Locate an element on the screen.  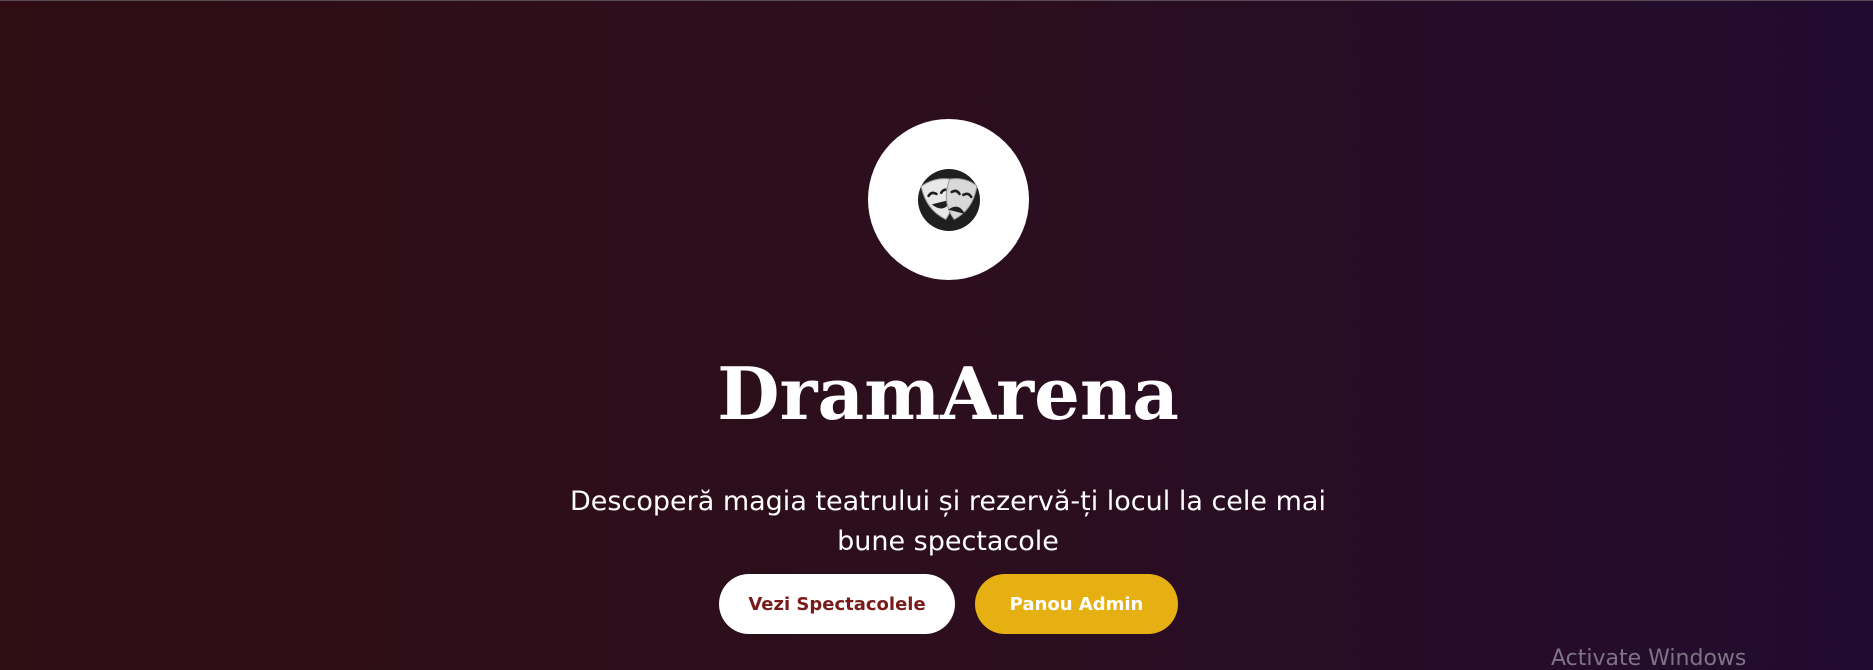
brand-title: DramArena is located at coordinates (948, 394).